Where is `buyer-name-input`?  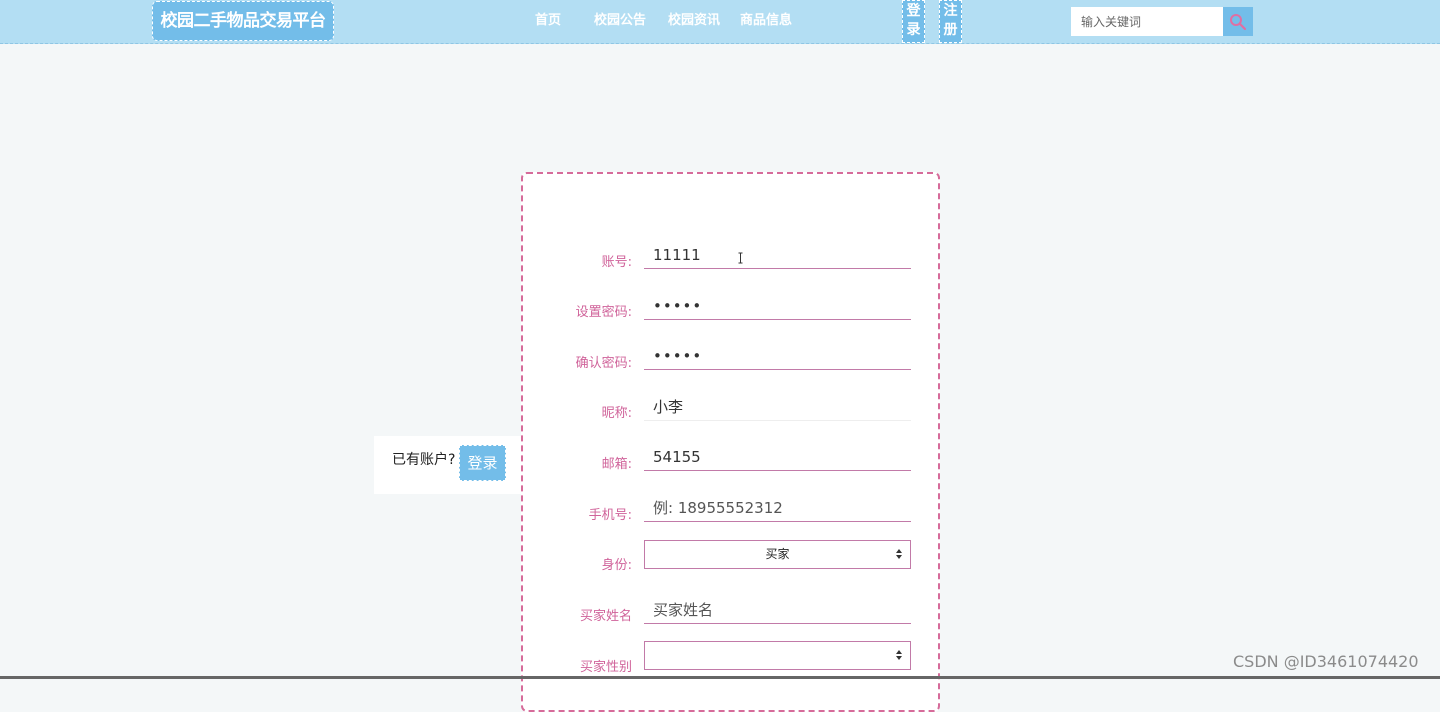
buyer-name-input is located at coordinates (777, 610).